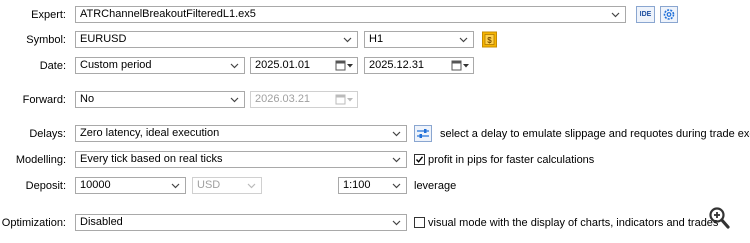 The width and height of the screenshot is (750, 243). What do you see at coordinates (33, 223) in the screenshot?
I see `optimization-label: Optimization:` at bounding box center [33, 223].